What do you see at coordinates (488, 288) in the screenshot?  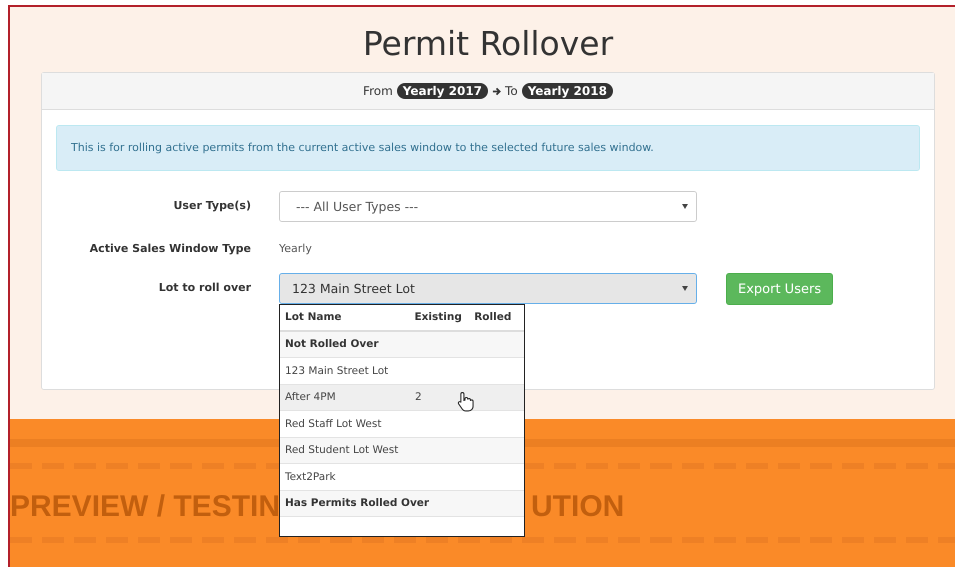 I see `select-field: 123 Main Street Lot` at bounding box center [488, 288].